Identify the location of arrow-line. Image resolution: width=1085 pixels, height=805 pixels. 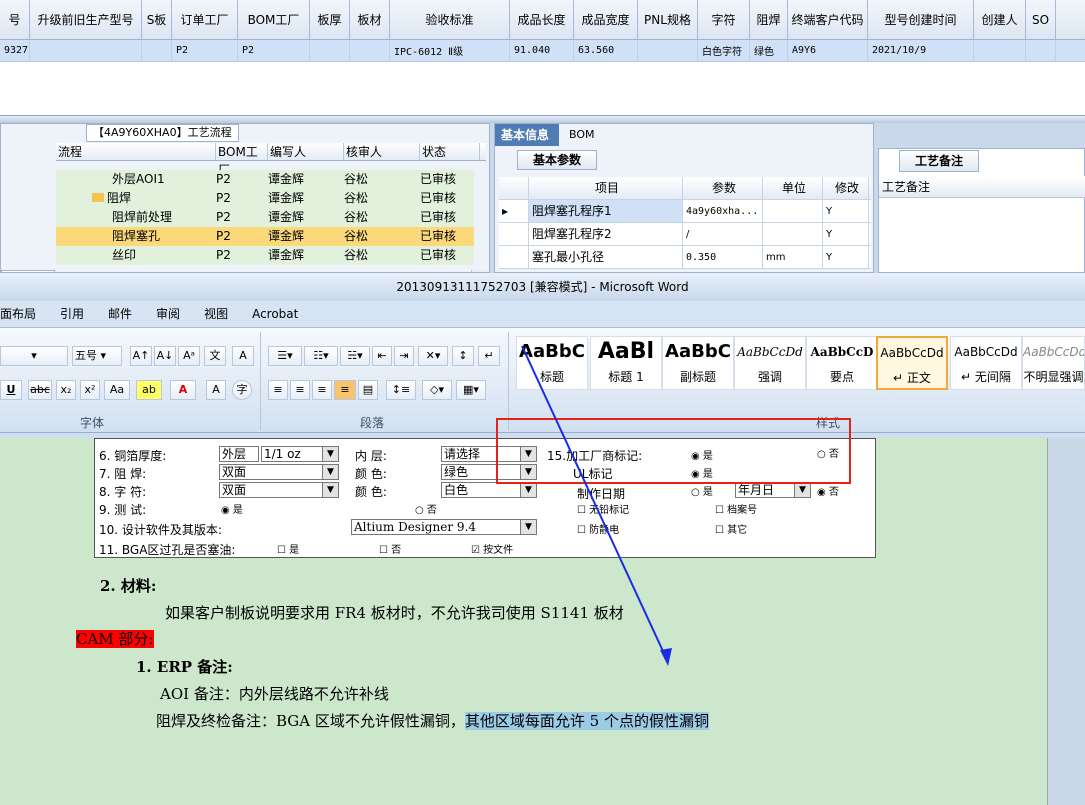
(595, 504).